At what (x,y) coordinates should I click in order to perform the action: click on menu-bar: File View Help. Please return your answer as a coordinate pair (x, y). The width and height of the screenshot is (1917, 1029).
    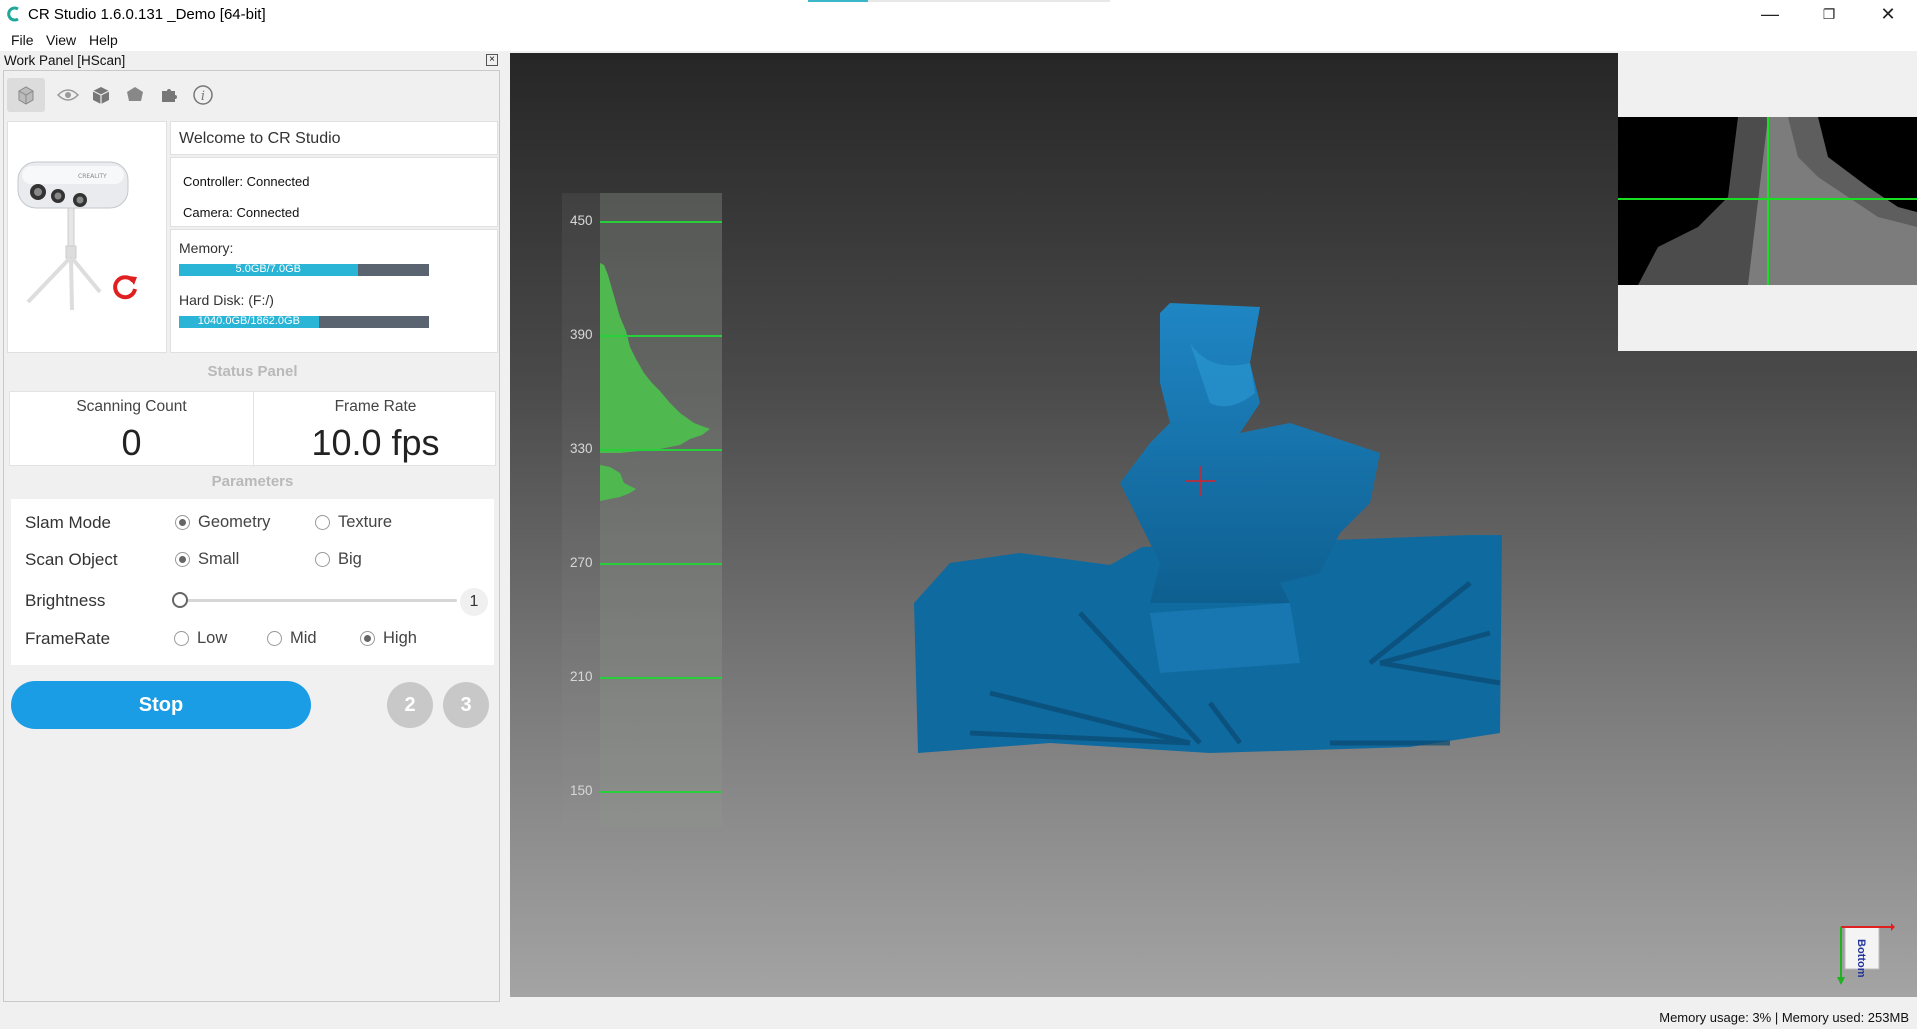
    Looking at the image, I should click on (958, 40).